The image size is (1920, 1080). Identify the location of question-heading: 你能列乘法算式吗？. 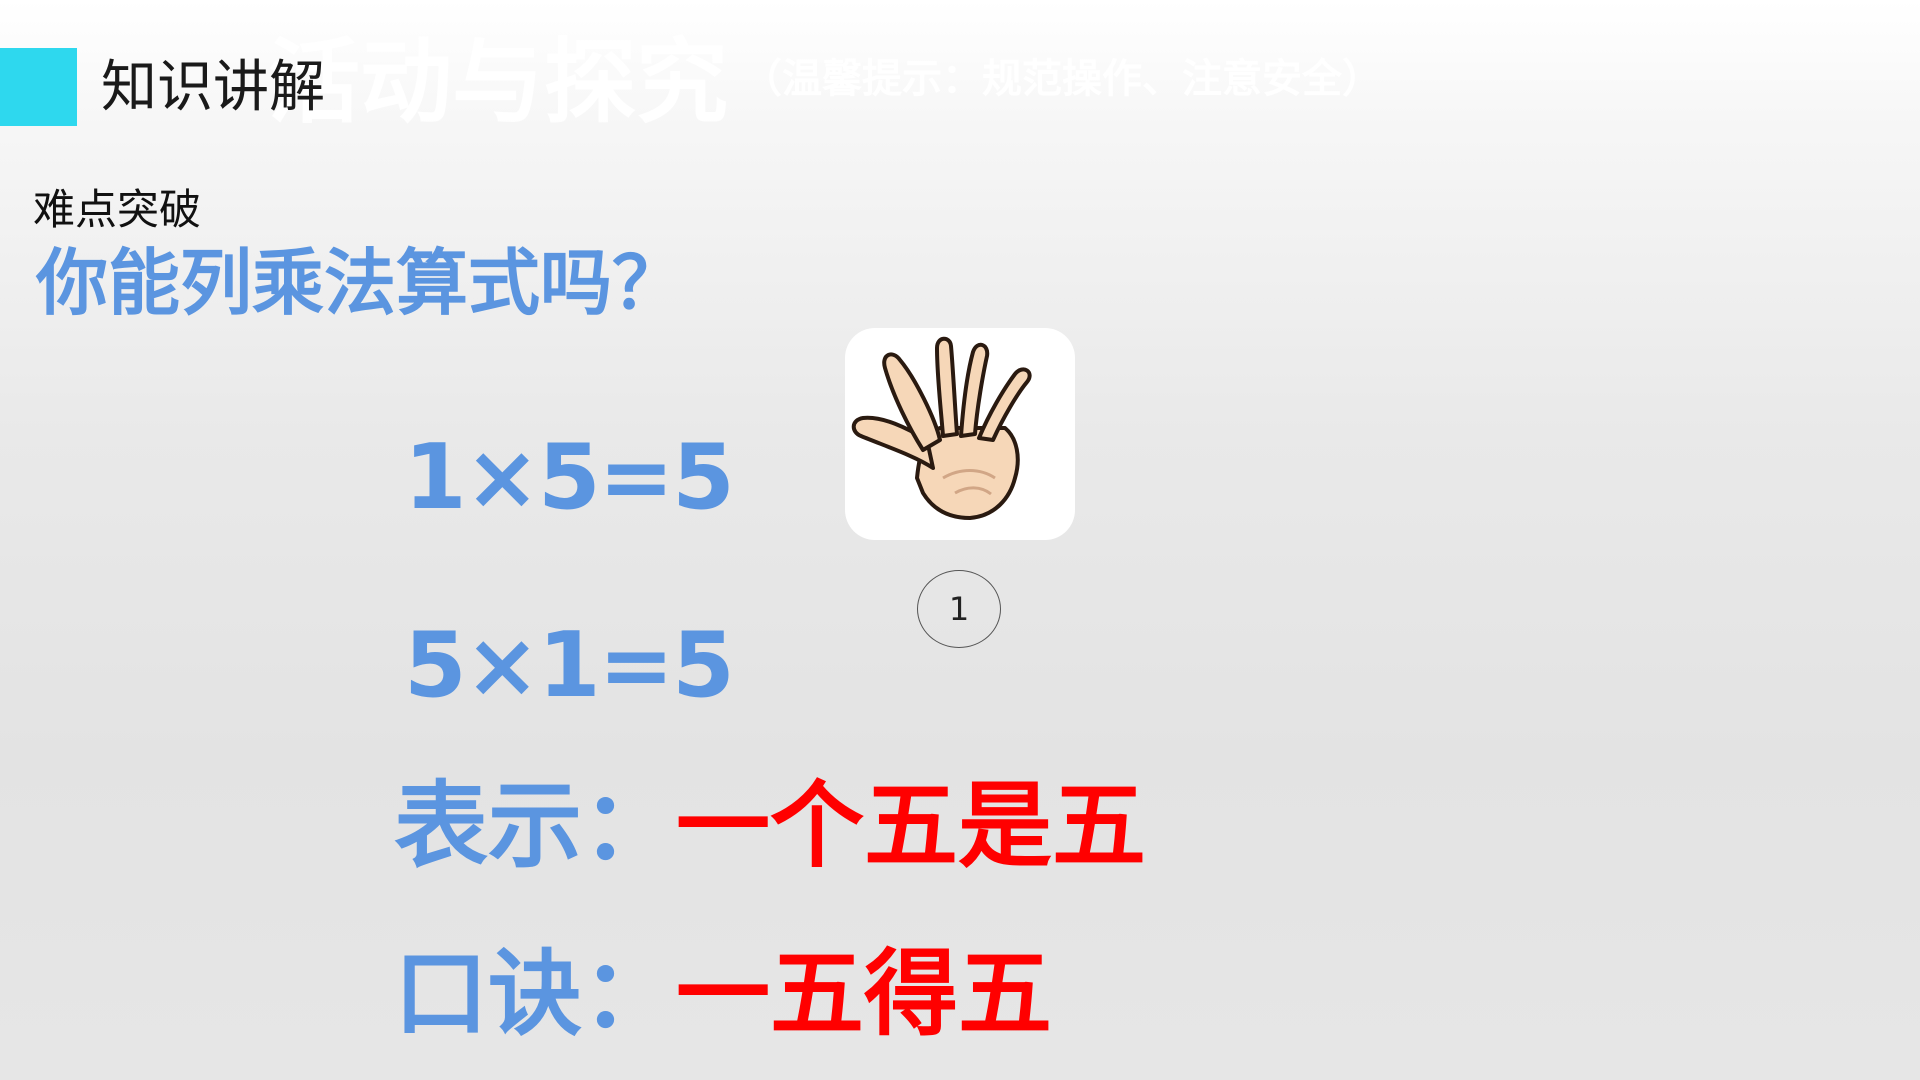
(360, 283).